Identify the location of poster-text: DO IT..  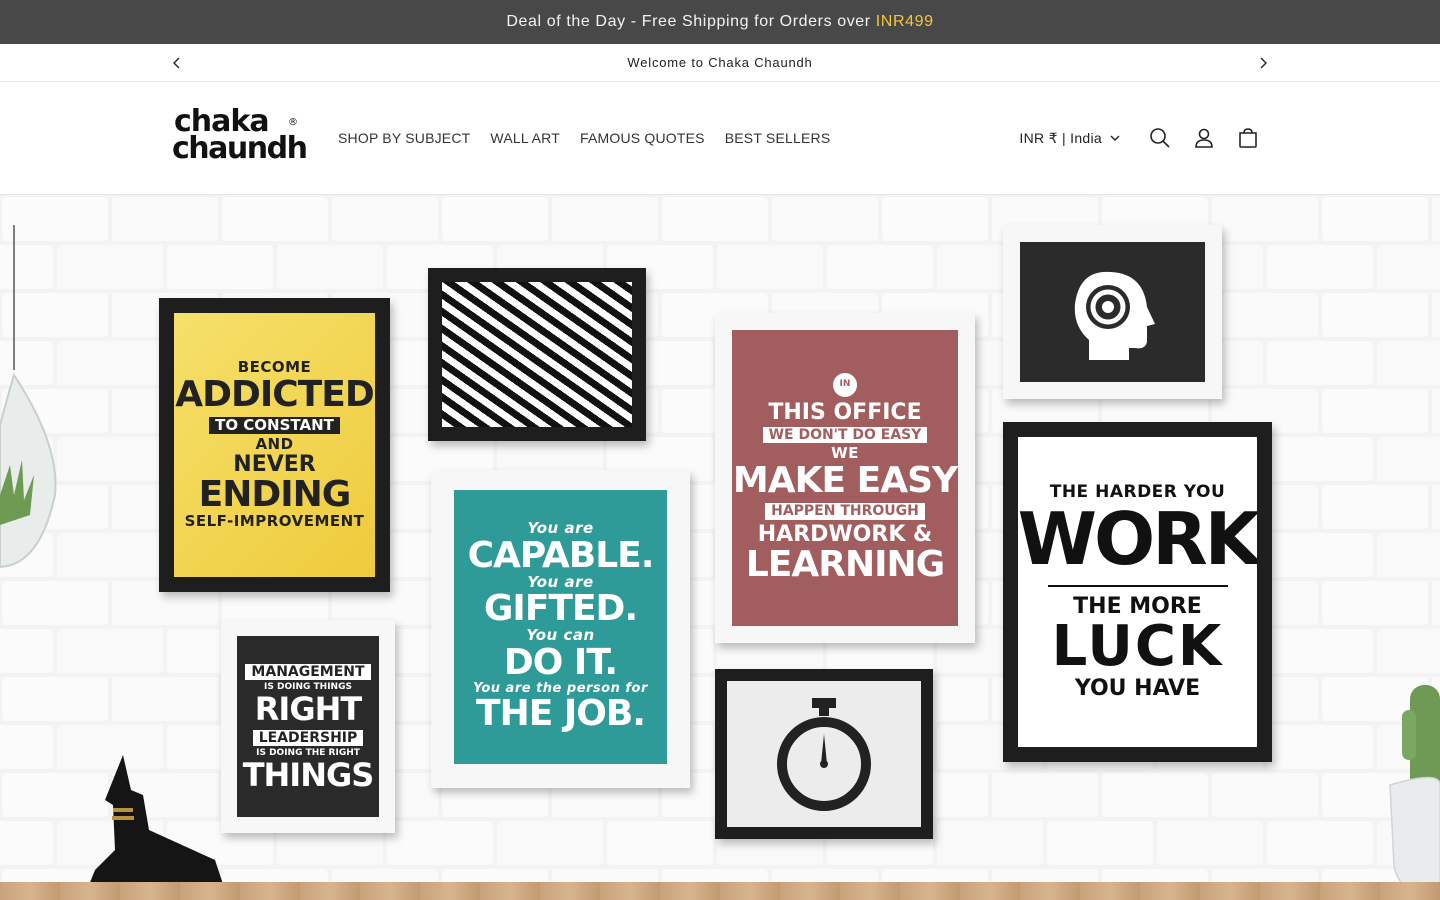
(560, 662).